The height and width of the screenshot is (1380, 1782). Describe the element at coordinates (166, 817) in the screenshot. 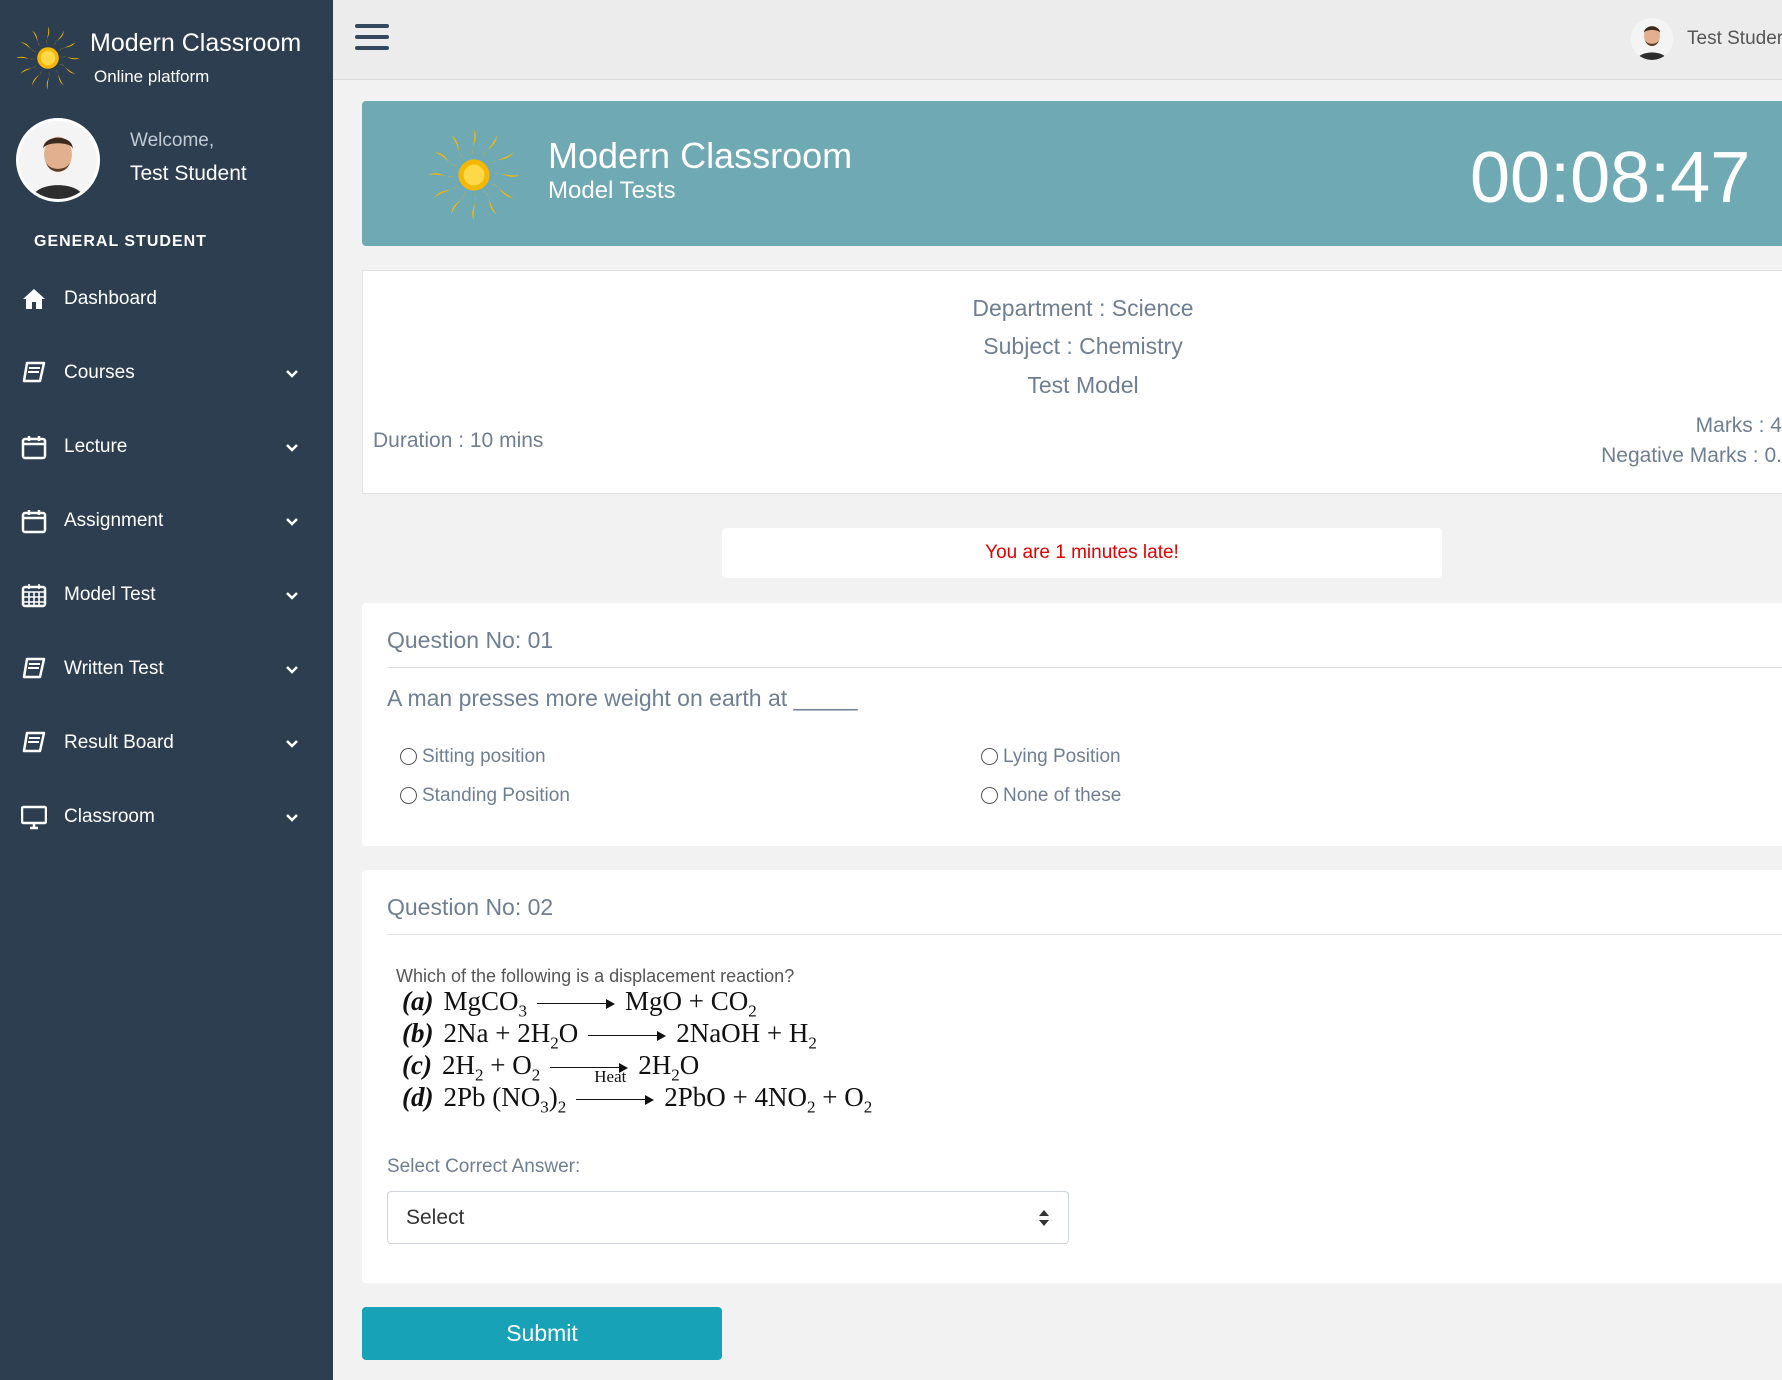

I see `sidebar-item-classroom: Classroom` at that location.